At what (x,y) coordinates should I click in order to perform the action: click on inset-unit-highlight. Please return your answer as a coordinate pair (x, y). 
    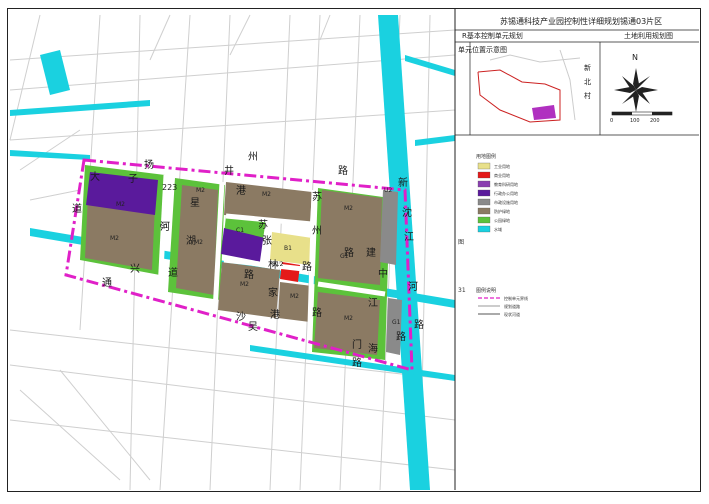
    Looking at the image, I should click on (544, 112).